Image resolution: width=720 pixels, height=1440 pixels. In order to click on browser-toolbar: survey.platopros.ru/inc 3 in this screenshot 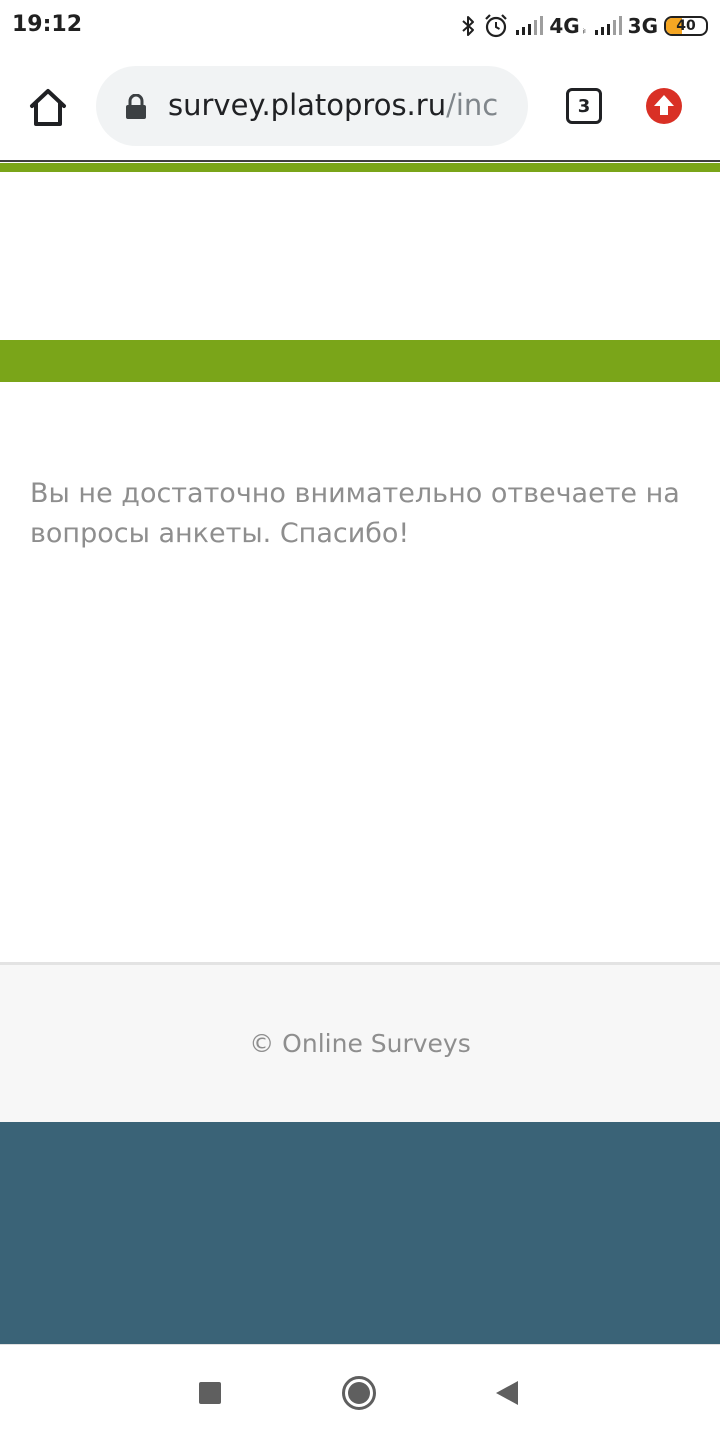, I will do `click(360, 107)`.